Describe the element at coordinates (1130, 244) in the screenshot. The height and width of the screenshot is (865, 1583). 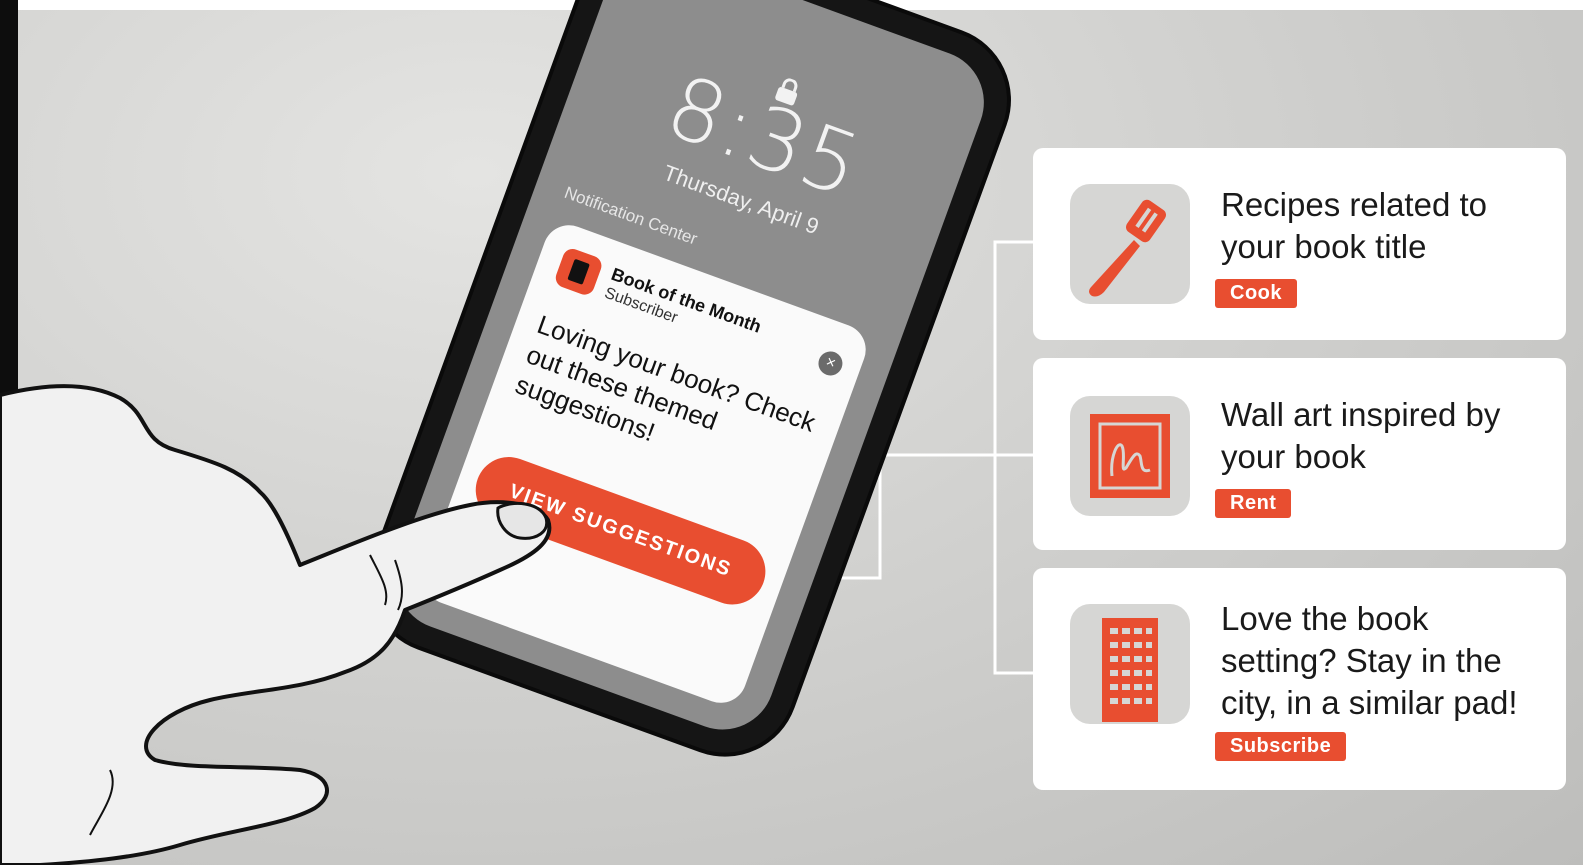
I see `spatula-icon` at that location.